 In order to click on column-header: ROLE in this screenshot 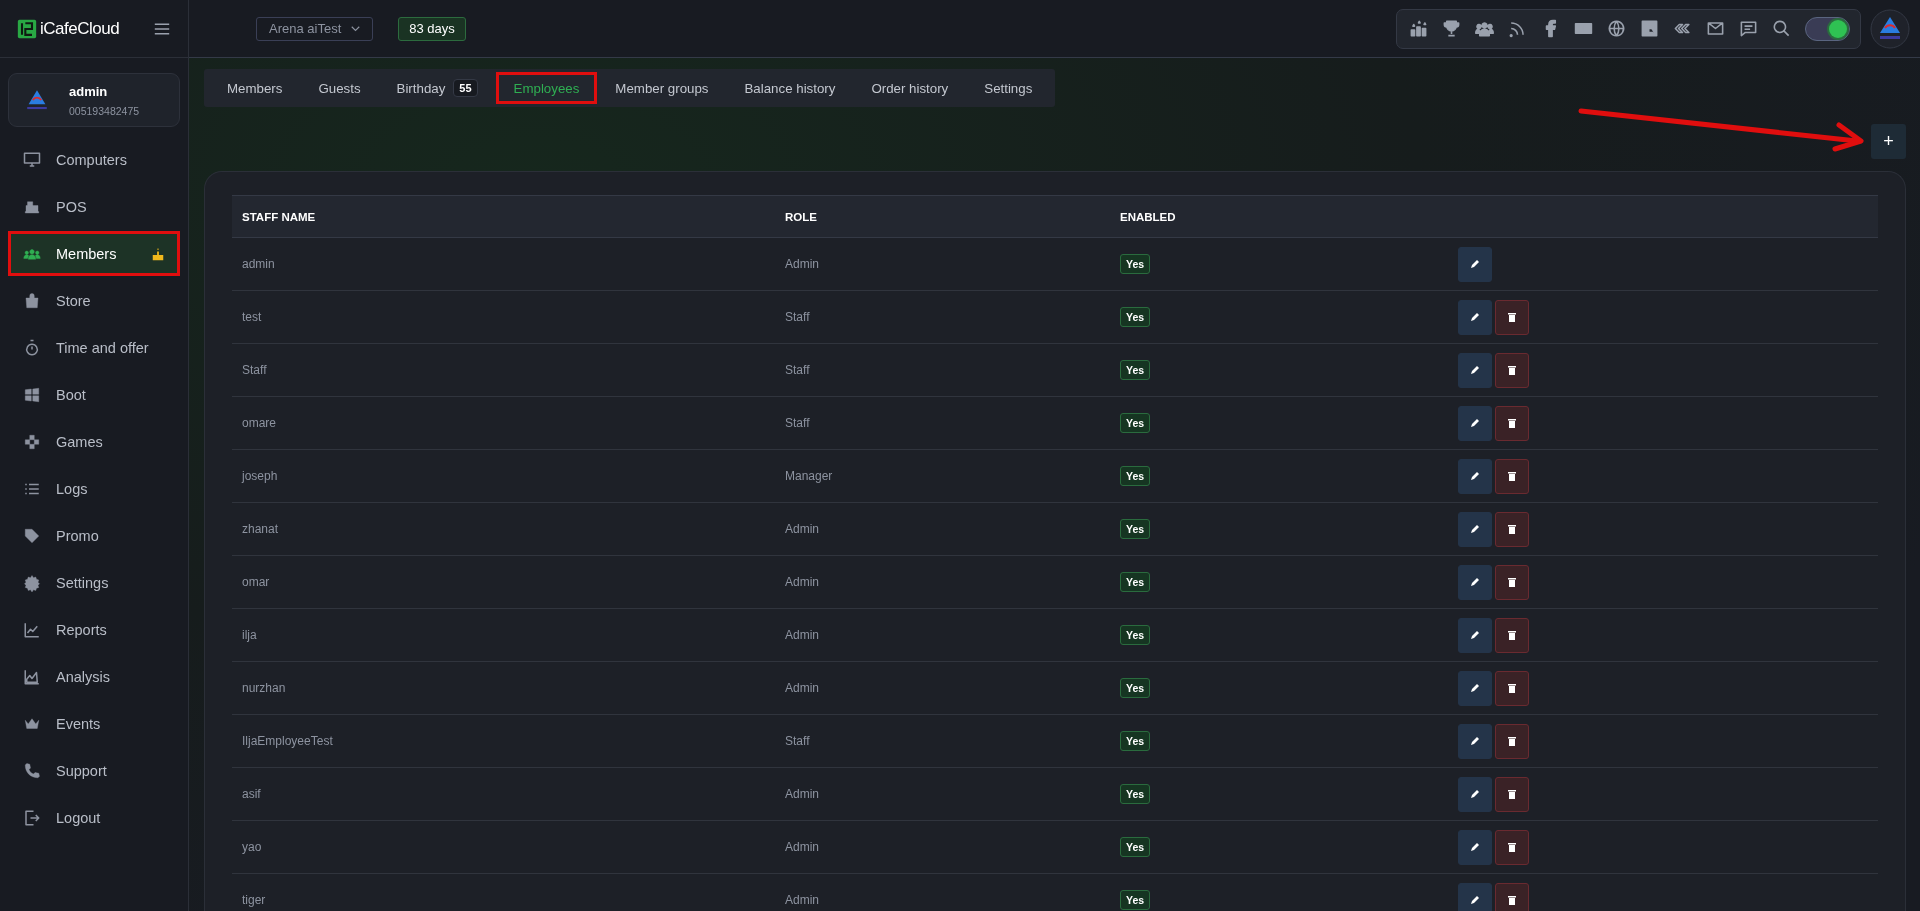, I will do `click(801, 216)`.